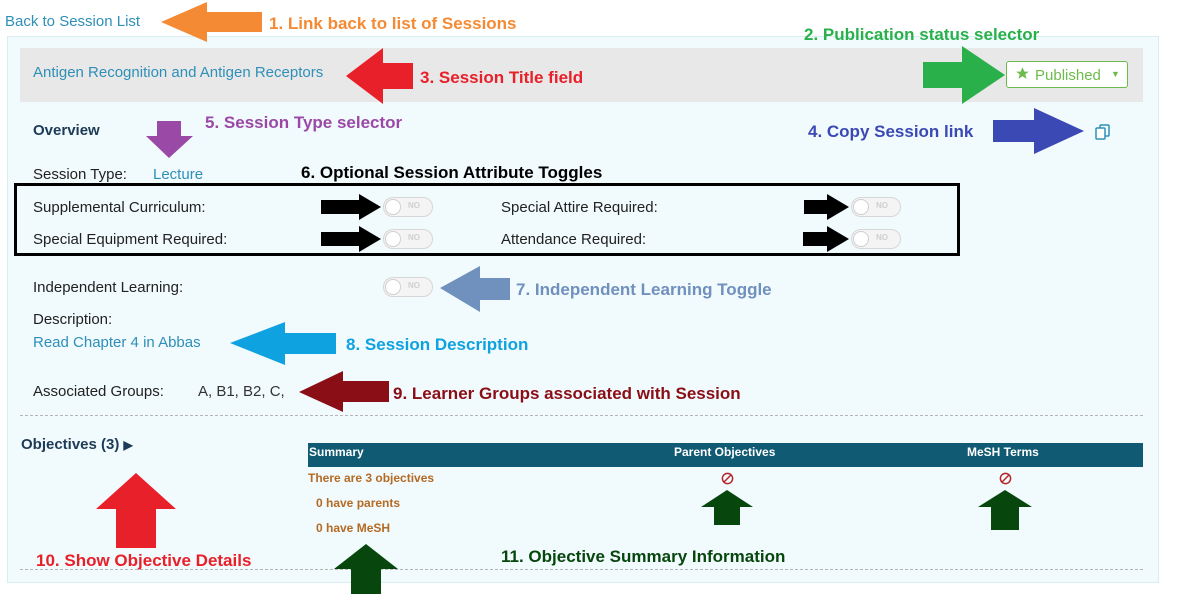  I want to click on annotation-label: 11. Objective Summary Information, so click(643, 556).